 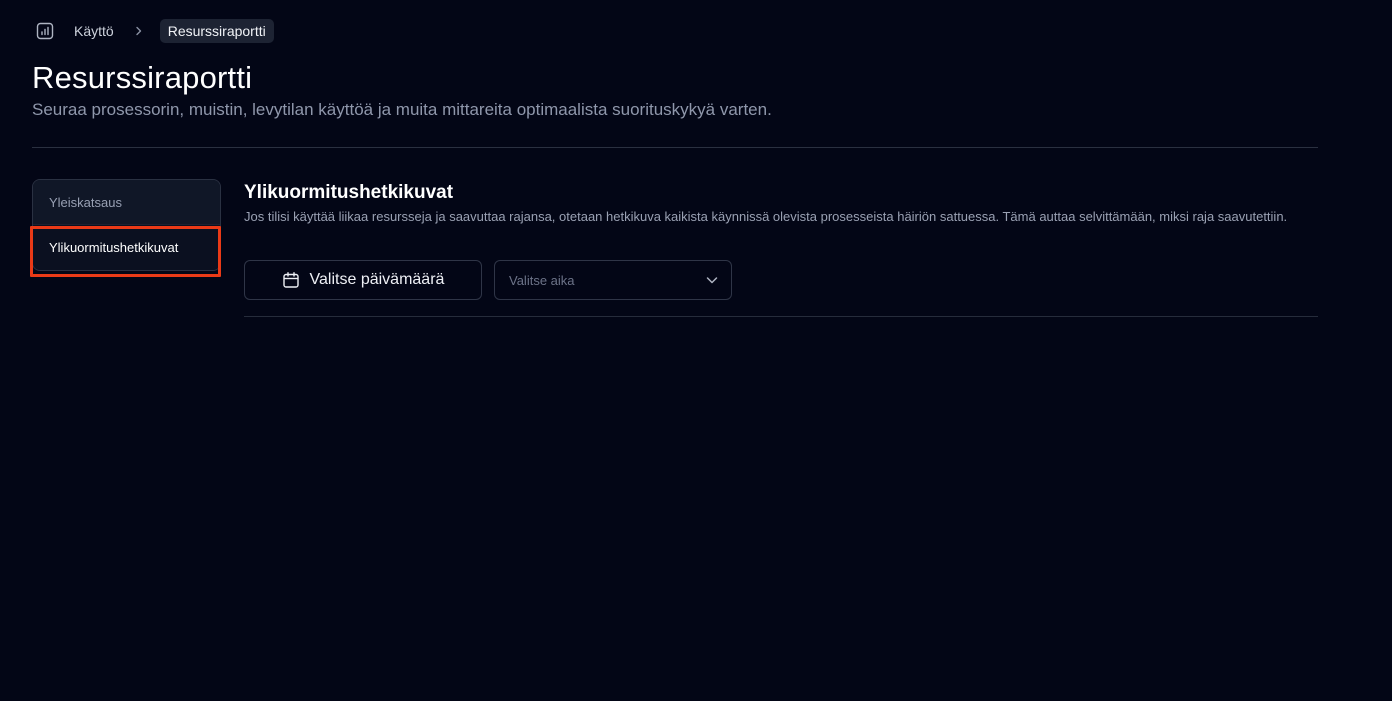 I want to click on header-divider, so click(x=675, y=147).